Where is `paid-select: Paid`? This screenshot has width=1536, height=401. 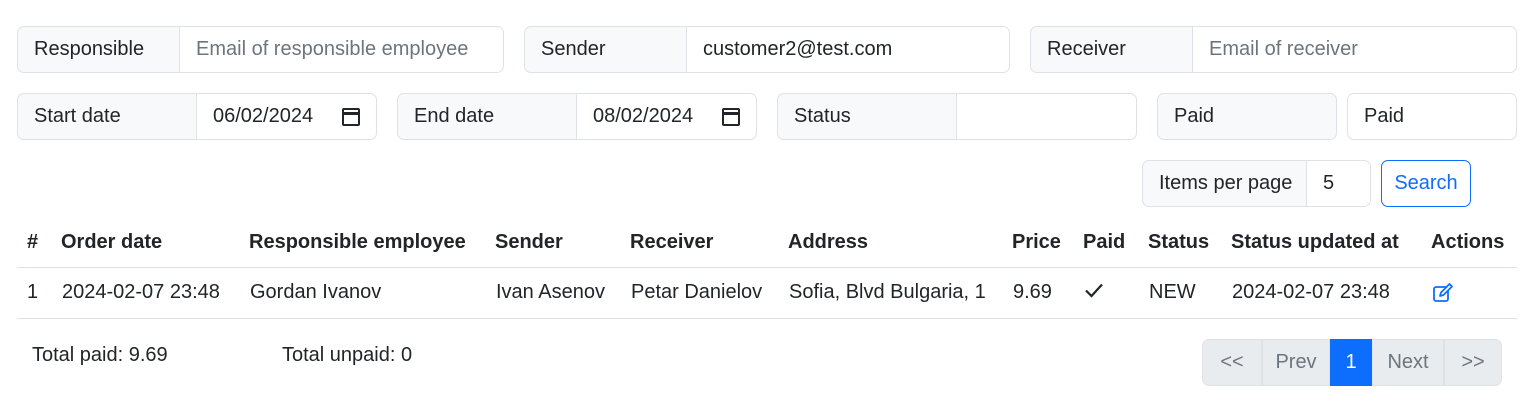 paid-select: Paid is located at coordinates (1432, 116).